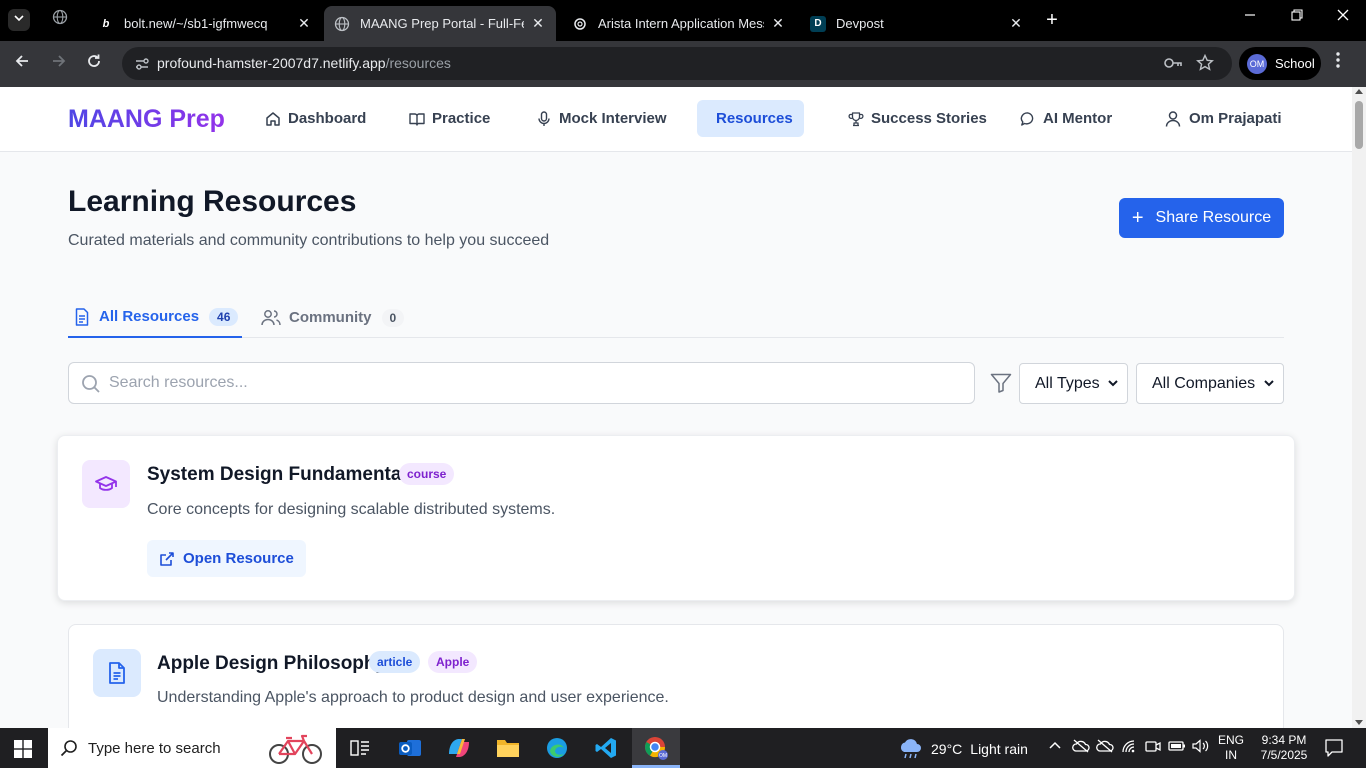 Image resolution: width=1366 pixels, height=768 pixels. I want to click on search-input, so click(534, 383).